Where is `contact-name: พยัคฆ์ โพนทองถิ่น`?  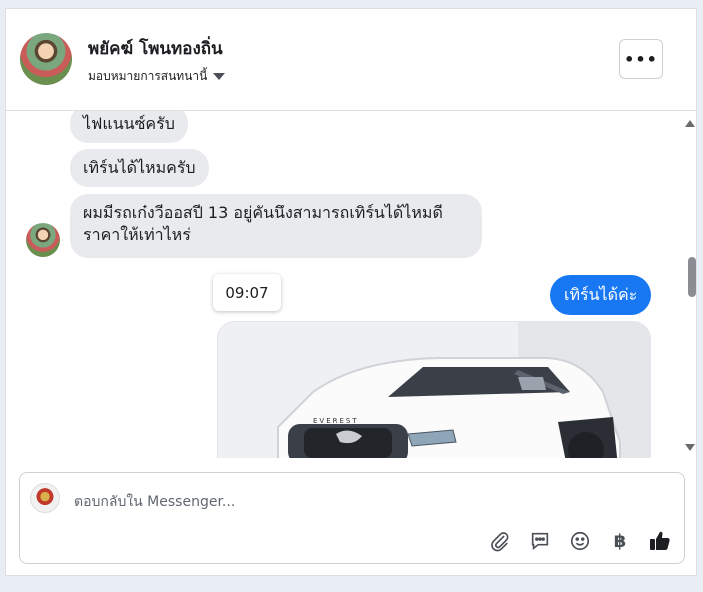 contact-name: พยัคฆ์ โพนทองถิ่น is located at coordinates (155, 48).